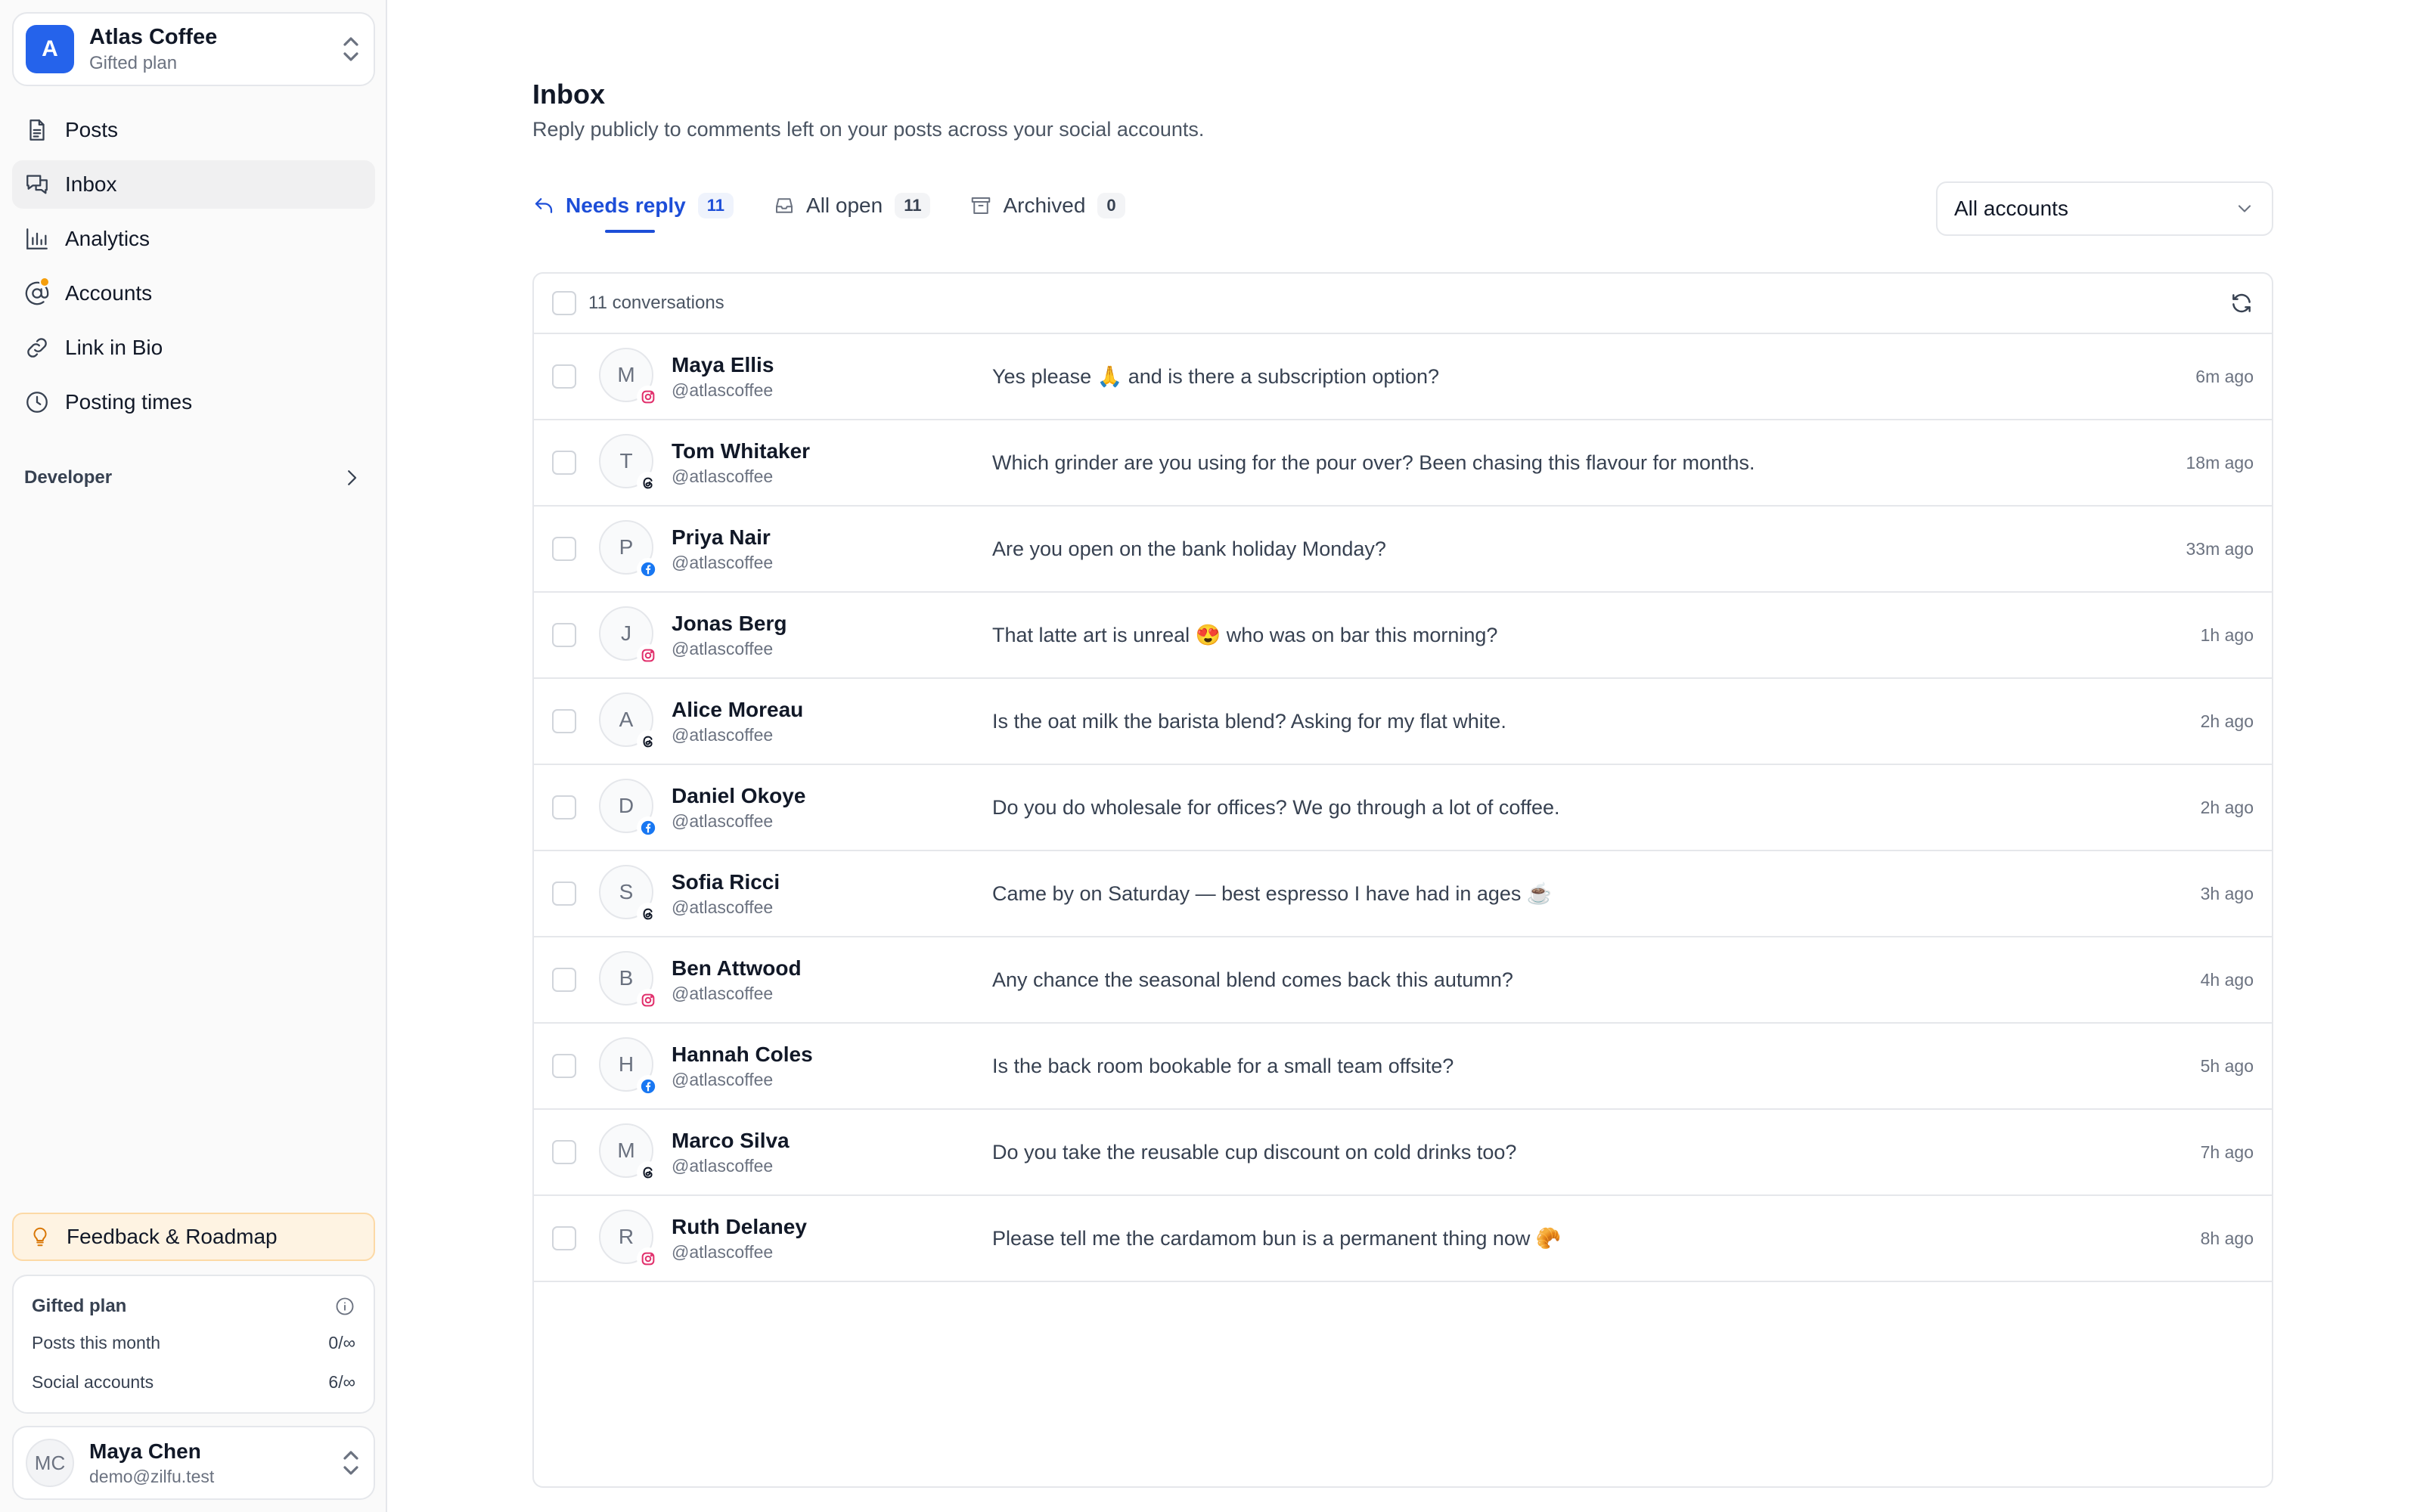  Describe the element at coordinates (50, 49) in the screenshot. I see `workspace-avatar: A` at that location.